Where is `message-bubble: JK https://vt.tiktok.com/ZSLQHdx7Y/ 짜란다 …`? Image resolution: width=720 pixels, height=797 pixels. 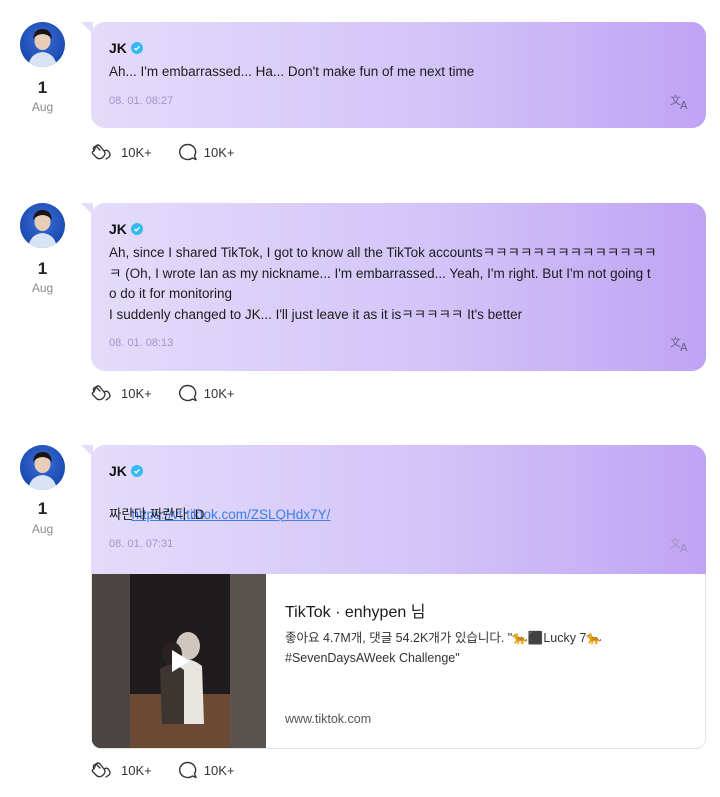 message-bubble: JK https://vt.tiktok.com/ZSLQHdx7Y/ 짜란다 … is located at coordinates (393, 509).